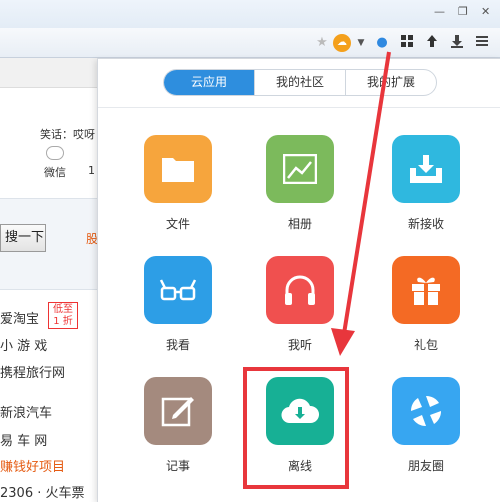 This screenshot has height=502, width=500. Describe the element at coordinates (361, 203) in the screenshot. I see `annotation-arrow` at that location.